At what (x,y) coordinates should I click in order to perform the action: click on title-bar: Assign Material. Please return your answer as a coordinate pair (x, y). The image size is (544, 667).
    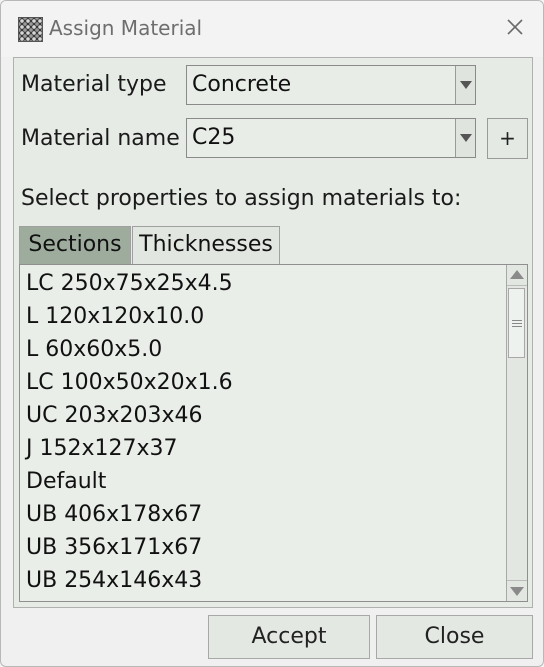
    Looking at the image, I should click on (272, 29).